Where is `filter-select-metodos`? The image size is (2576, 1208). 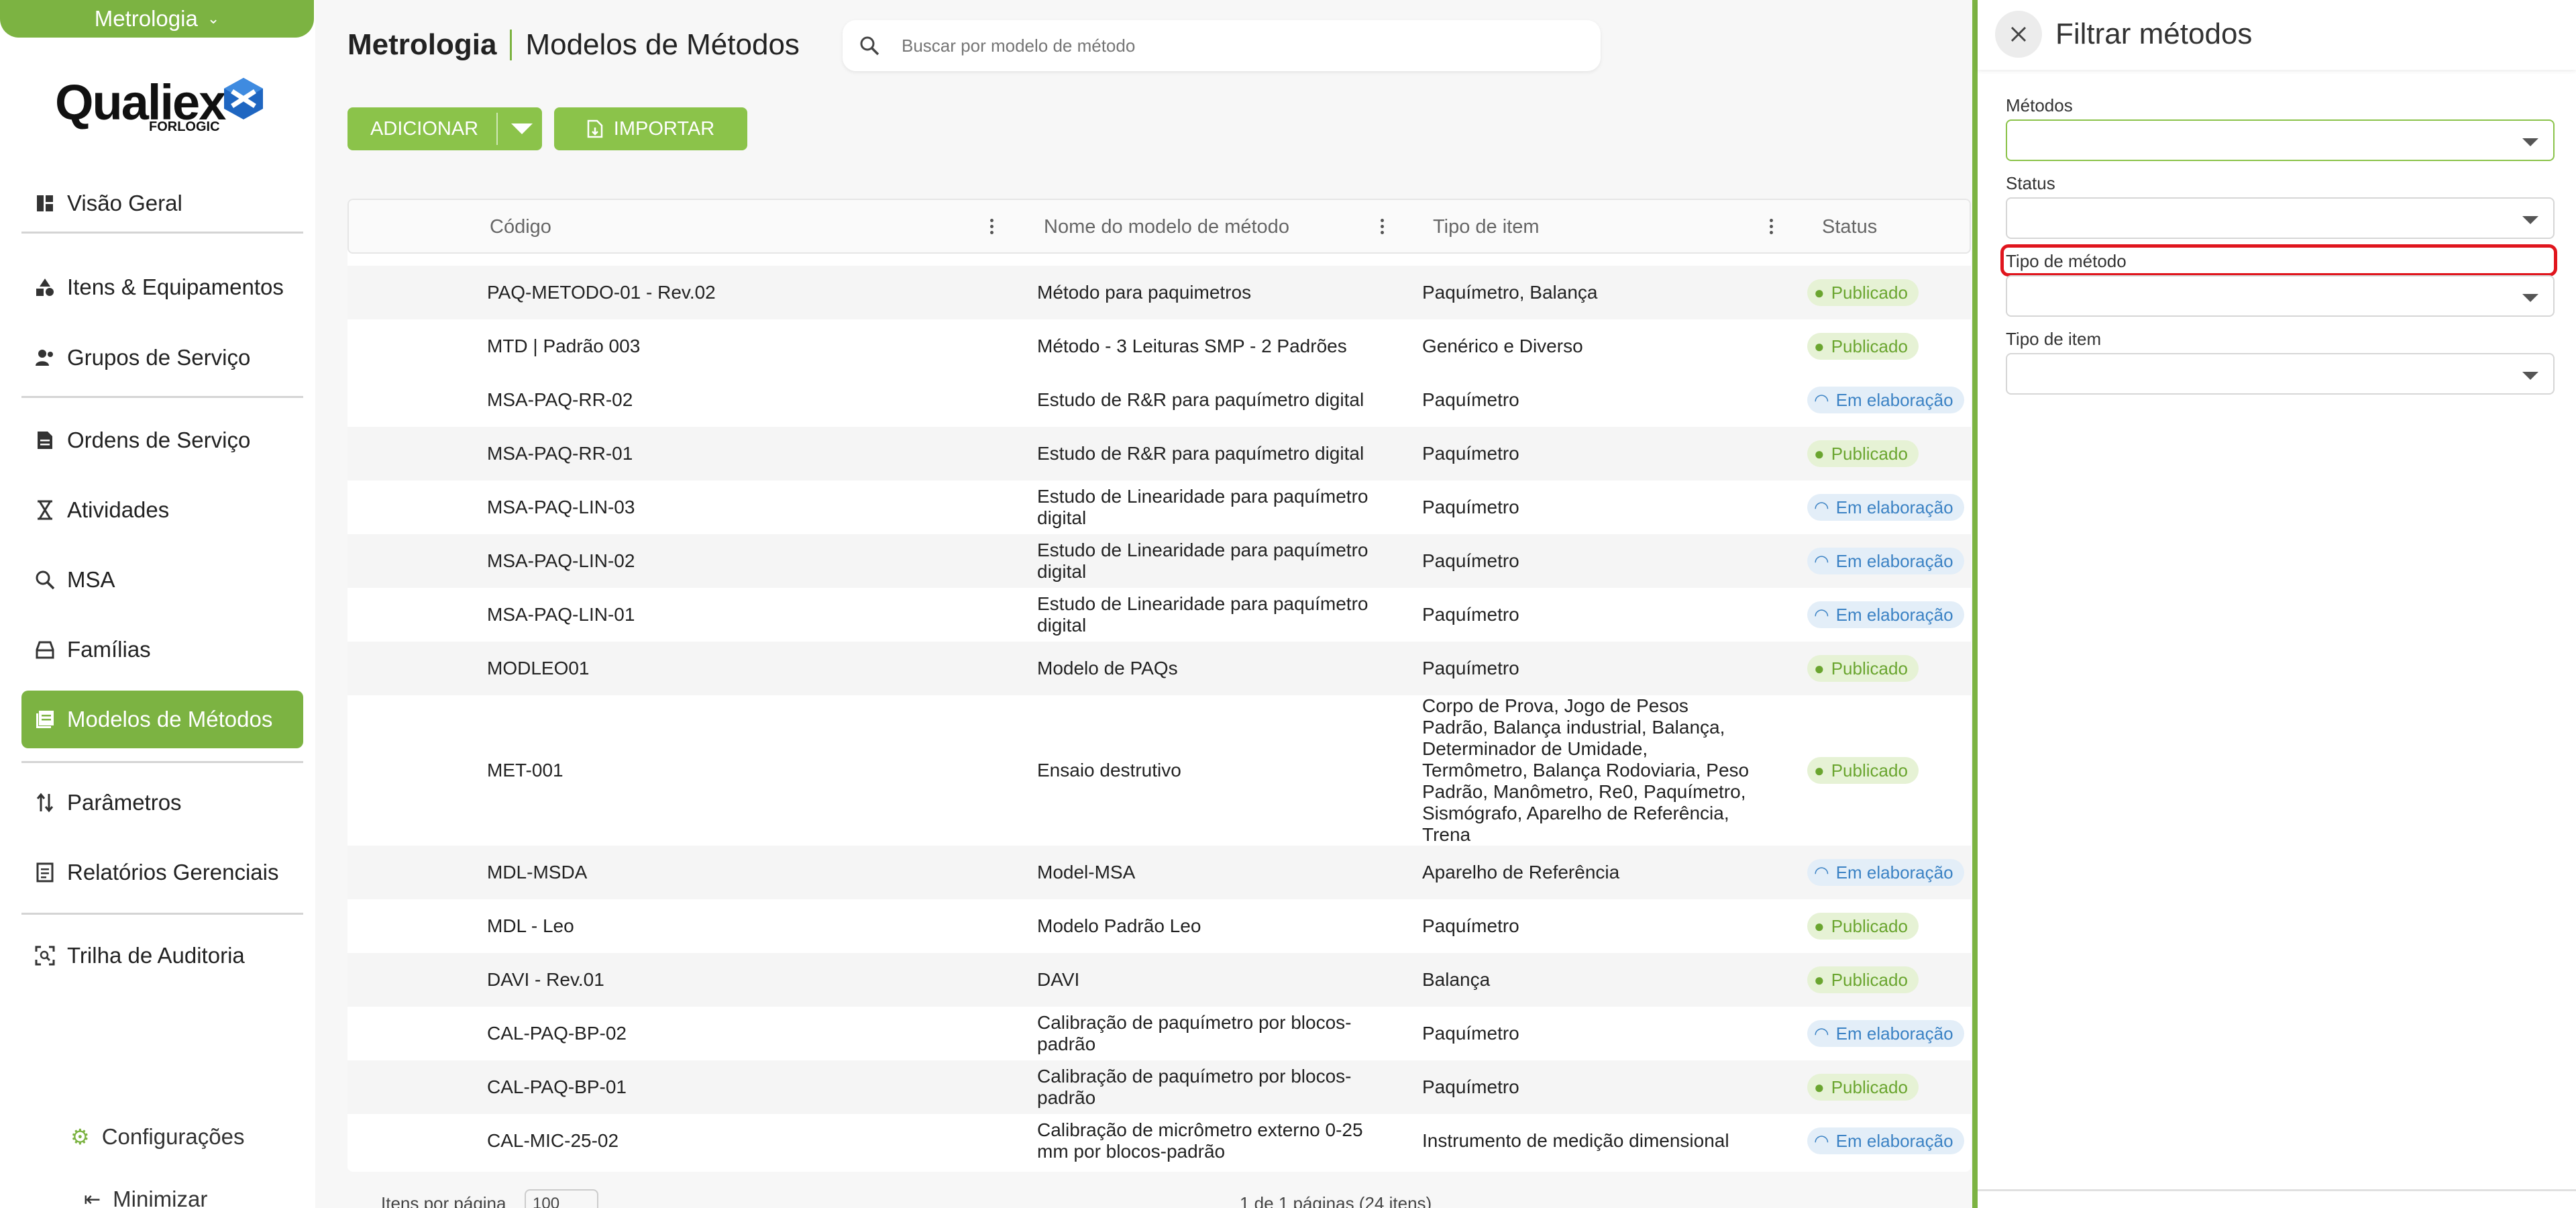 filter-select-metodos is located at coordinates (2280, 140).